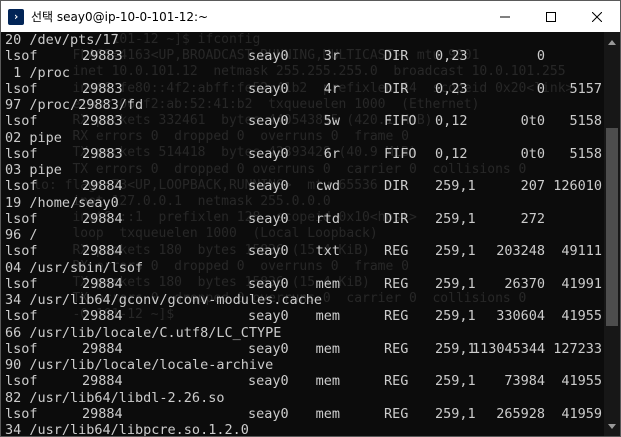  Describe the element at coordinates (612, 426) in the screenshot. I see `scroll-down-arrow-icon` at that location.